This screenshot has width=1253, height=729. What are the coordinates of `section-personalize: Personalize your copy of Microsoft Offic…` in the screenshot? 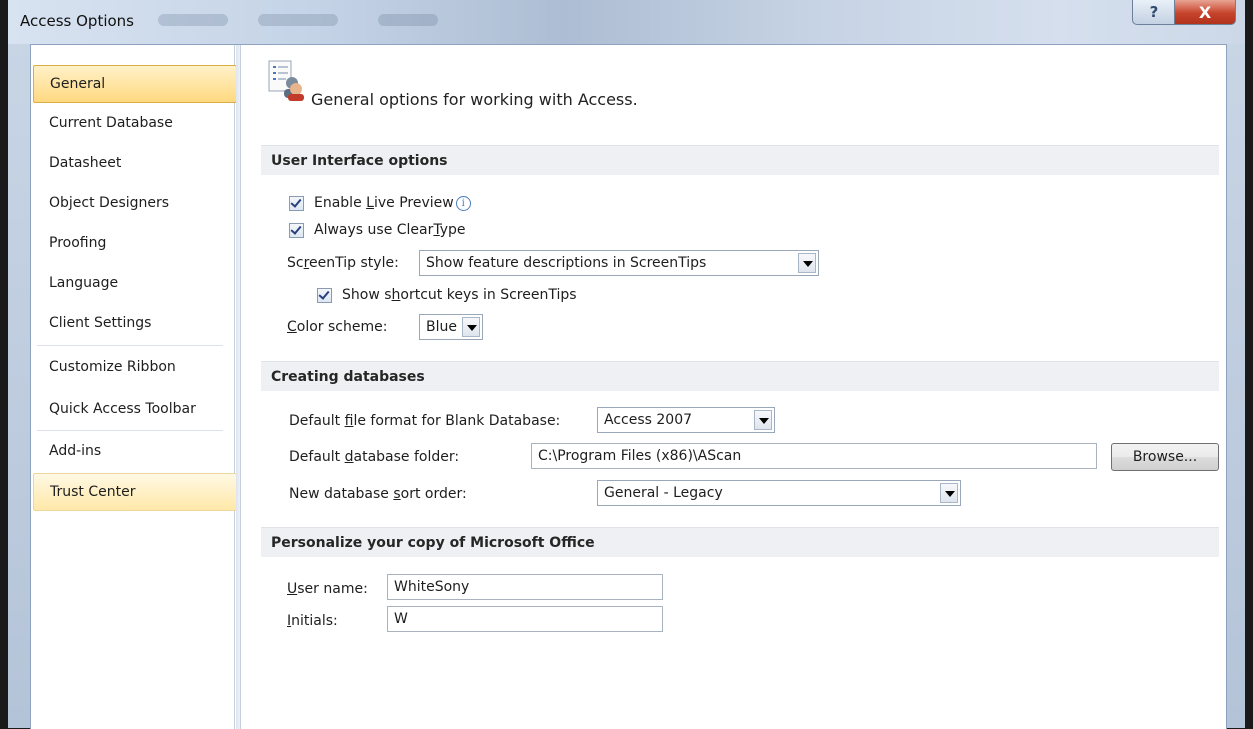 It's located at (740, 542).